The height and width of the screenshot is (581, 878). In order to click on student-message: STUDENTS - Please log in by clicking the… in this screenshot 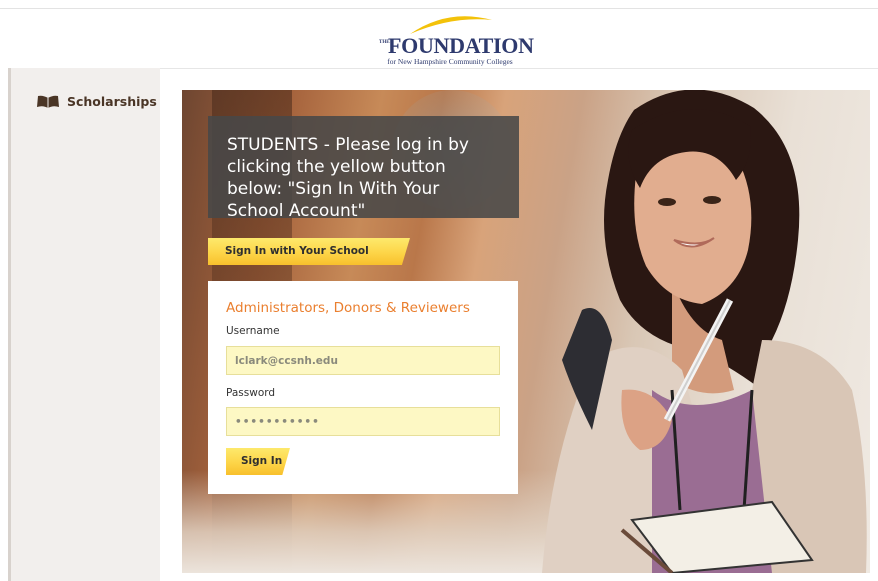, I will do `click(348, 178)`.